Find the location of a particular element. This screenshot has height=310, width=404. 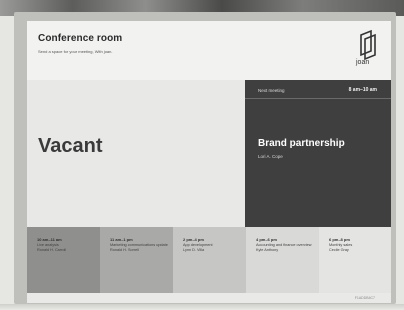

schedule-slot: 6 pm–8 pm Monthly sales Cecile Gray is located at coordinates (355, 260).